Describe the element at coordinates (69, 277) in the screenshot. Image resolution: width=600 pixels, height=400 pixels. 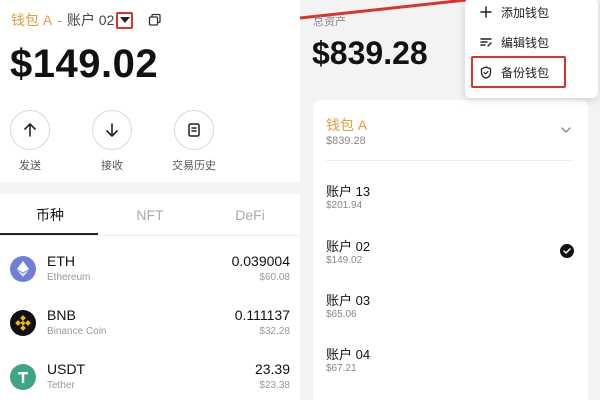
I see `token-name: Ethereum` at that location.